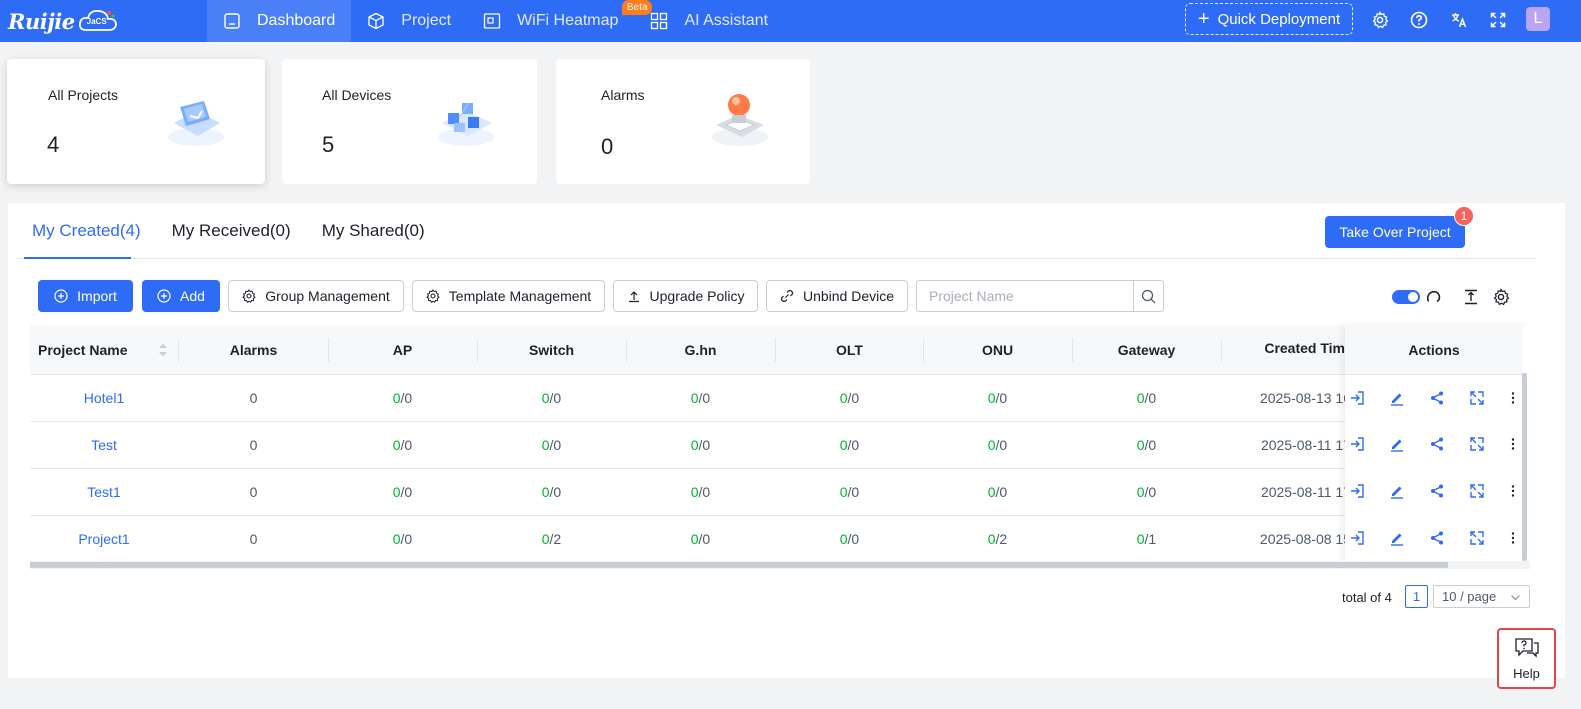 The height and width of the screenshot is (709, 1581). Describe the element at coordinates (426, 20) in the screenshot. I see `nav-project-label: Project` at that location.